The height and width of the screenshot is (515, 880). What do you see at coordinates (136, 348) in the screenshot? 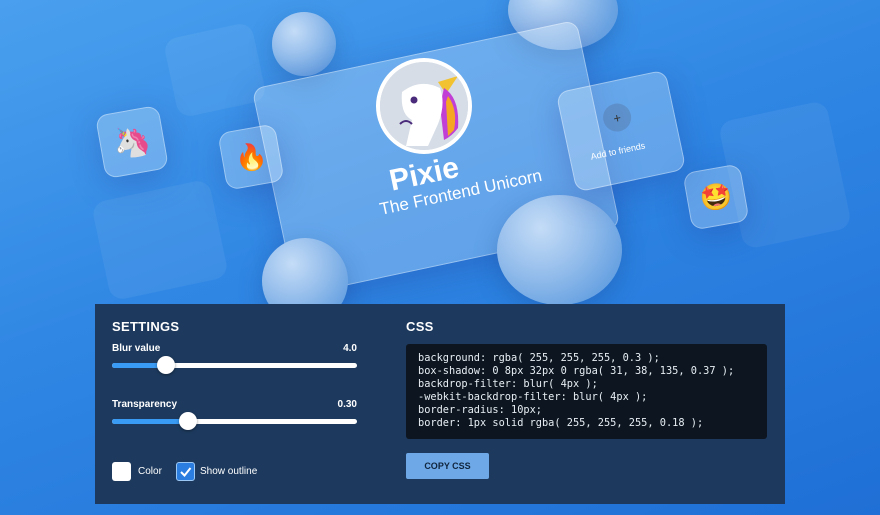
I see `blur-label: Blur value` at bounding box center [136, 348].